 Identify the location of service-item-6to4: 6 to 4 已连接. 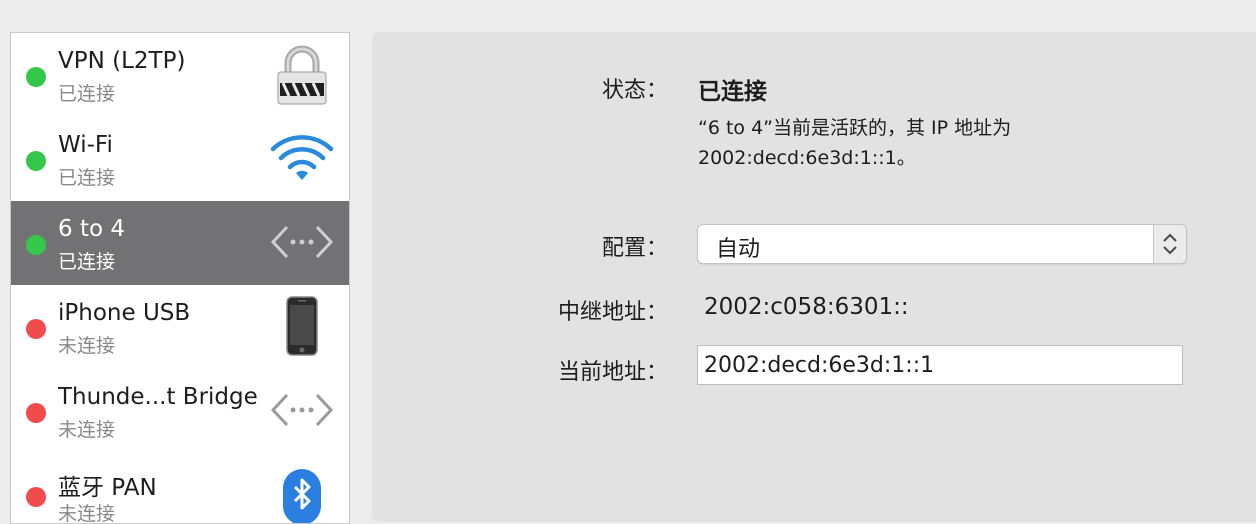
(180, 243).